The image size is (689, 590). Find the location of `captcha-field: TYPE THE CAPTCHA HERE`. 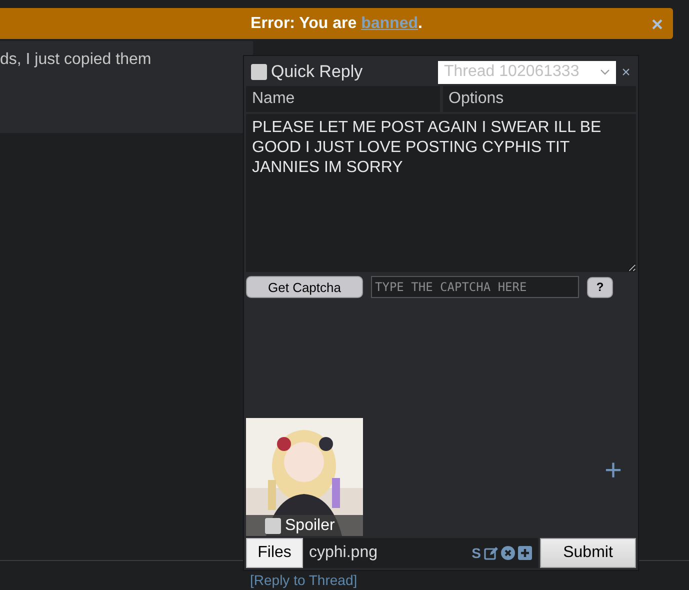

captcha-field: TYPE THE CAPTCHA HERE is located at coordinates (475, 287).